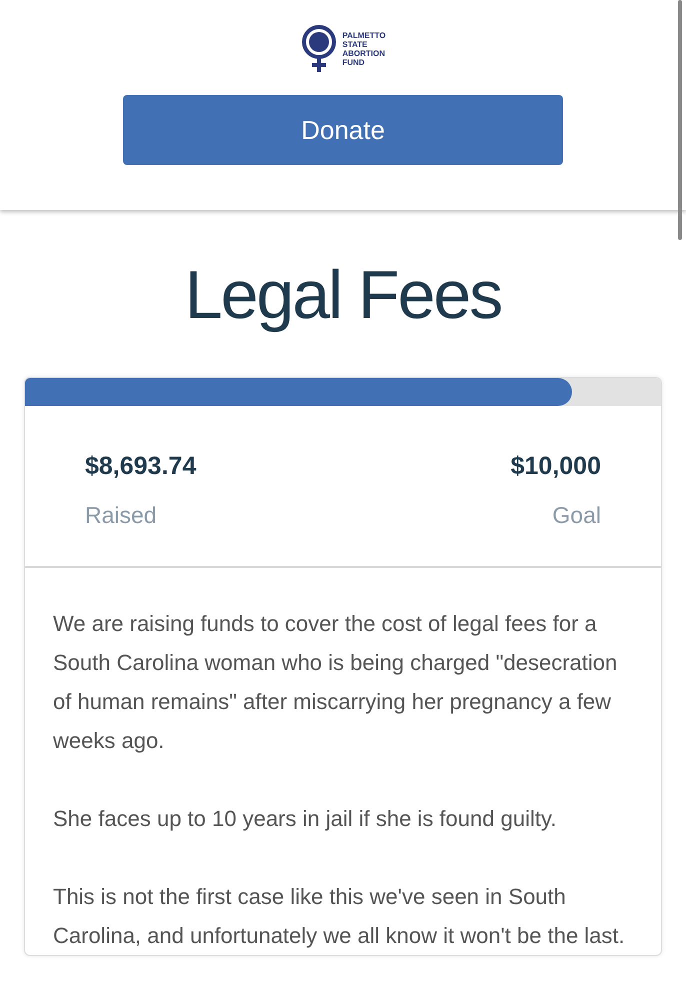 This screenshot has width=686, height=1000. What do you see at coordinates (555, 466) in the screenshot?
I see `amount-text: $10,000` at bounding box center [555, 466].